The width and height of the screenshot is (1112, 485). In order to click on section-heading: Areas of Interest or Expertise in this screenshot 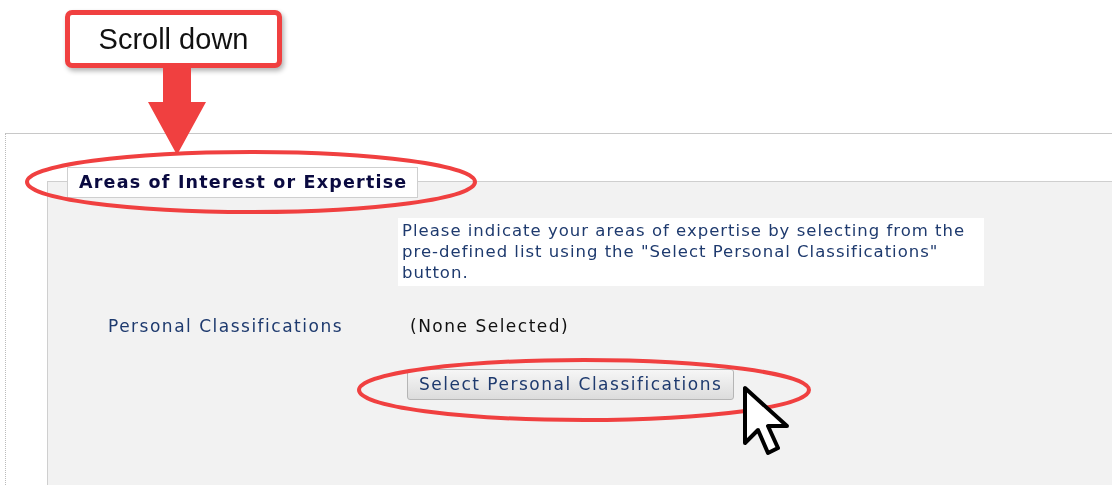, I will do `click(243, 182)`.